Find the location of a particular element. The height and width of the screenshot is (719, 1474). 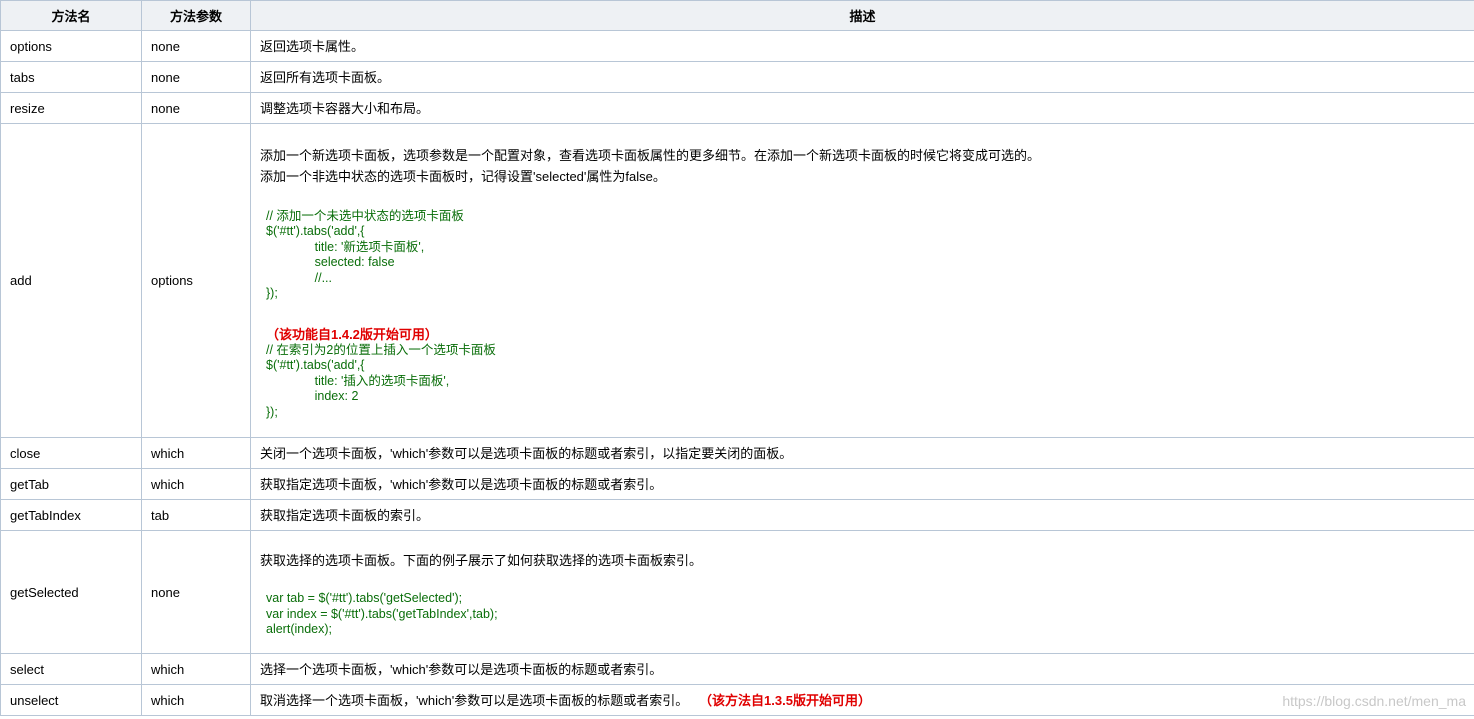

method-name: options is located at coordinates (71, 46).